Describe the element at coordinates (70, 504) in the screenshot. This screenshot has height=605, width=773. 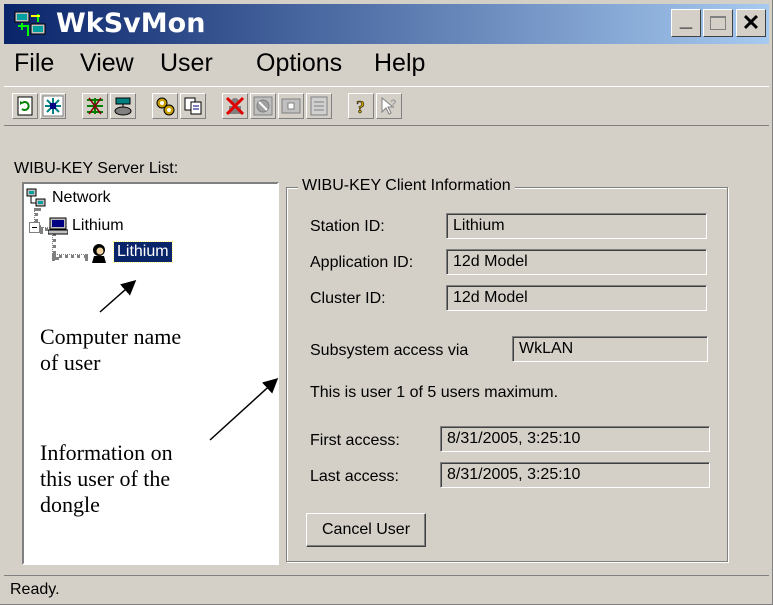
I see `annotation-line: dongle` at that location.